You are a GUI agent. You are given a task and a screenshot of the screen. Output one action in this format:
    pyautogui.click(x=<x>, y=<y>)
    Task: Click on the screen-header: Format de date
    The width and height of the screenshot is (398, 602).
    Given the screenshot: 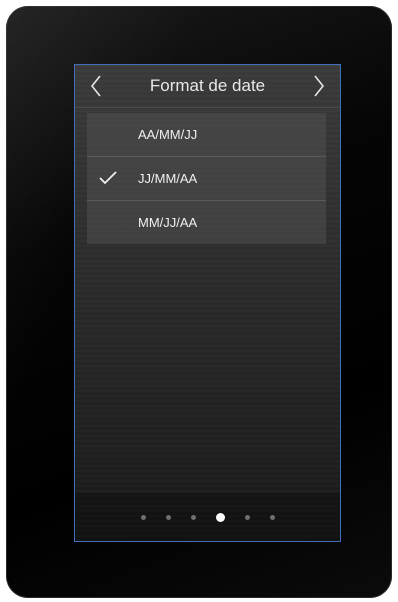 What is the action you would take?
    pyautogui.click(x=207, y=86)
    